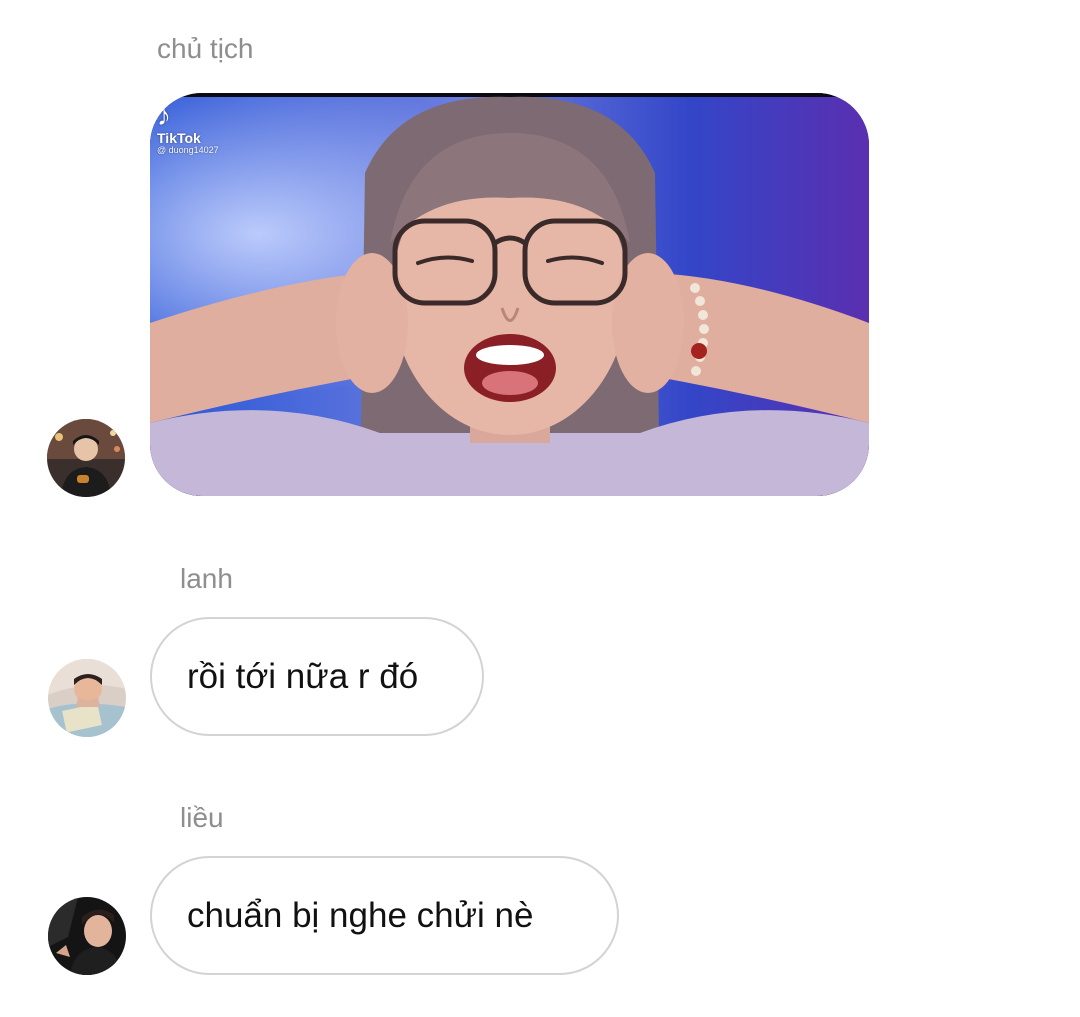 The image size is (1080, 1017). I want to click on tiktok-handle: @ duong14027, so click(188, 150).